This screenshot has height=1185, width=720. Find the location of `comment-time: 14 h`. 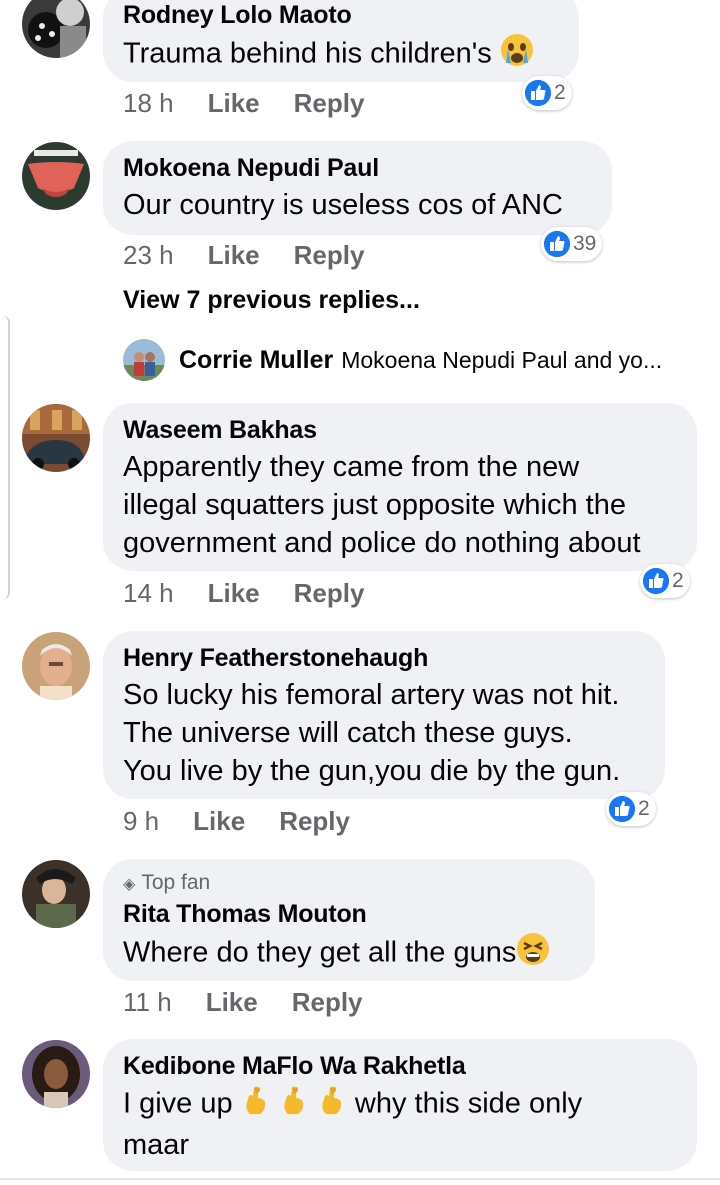

comment-time: 14 h is located at coordinates (148, 593).